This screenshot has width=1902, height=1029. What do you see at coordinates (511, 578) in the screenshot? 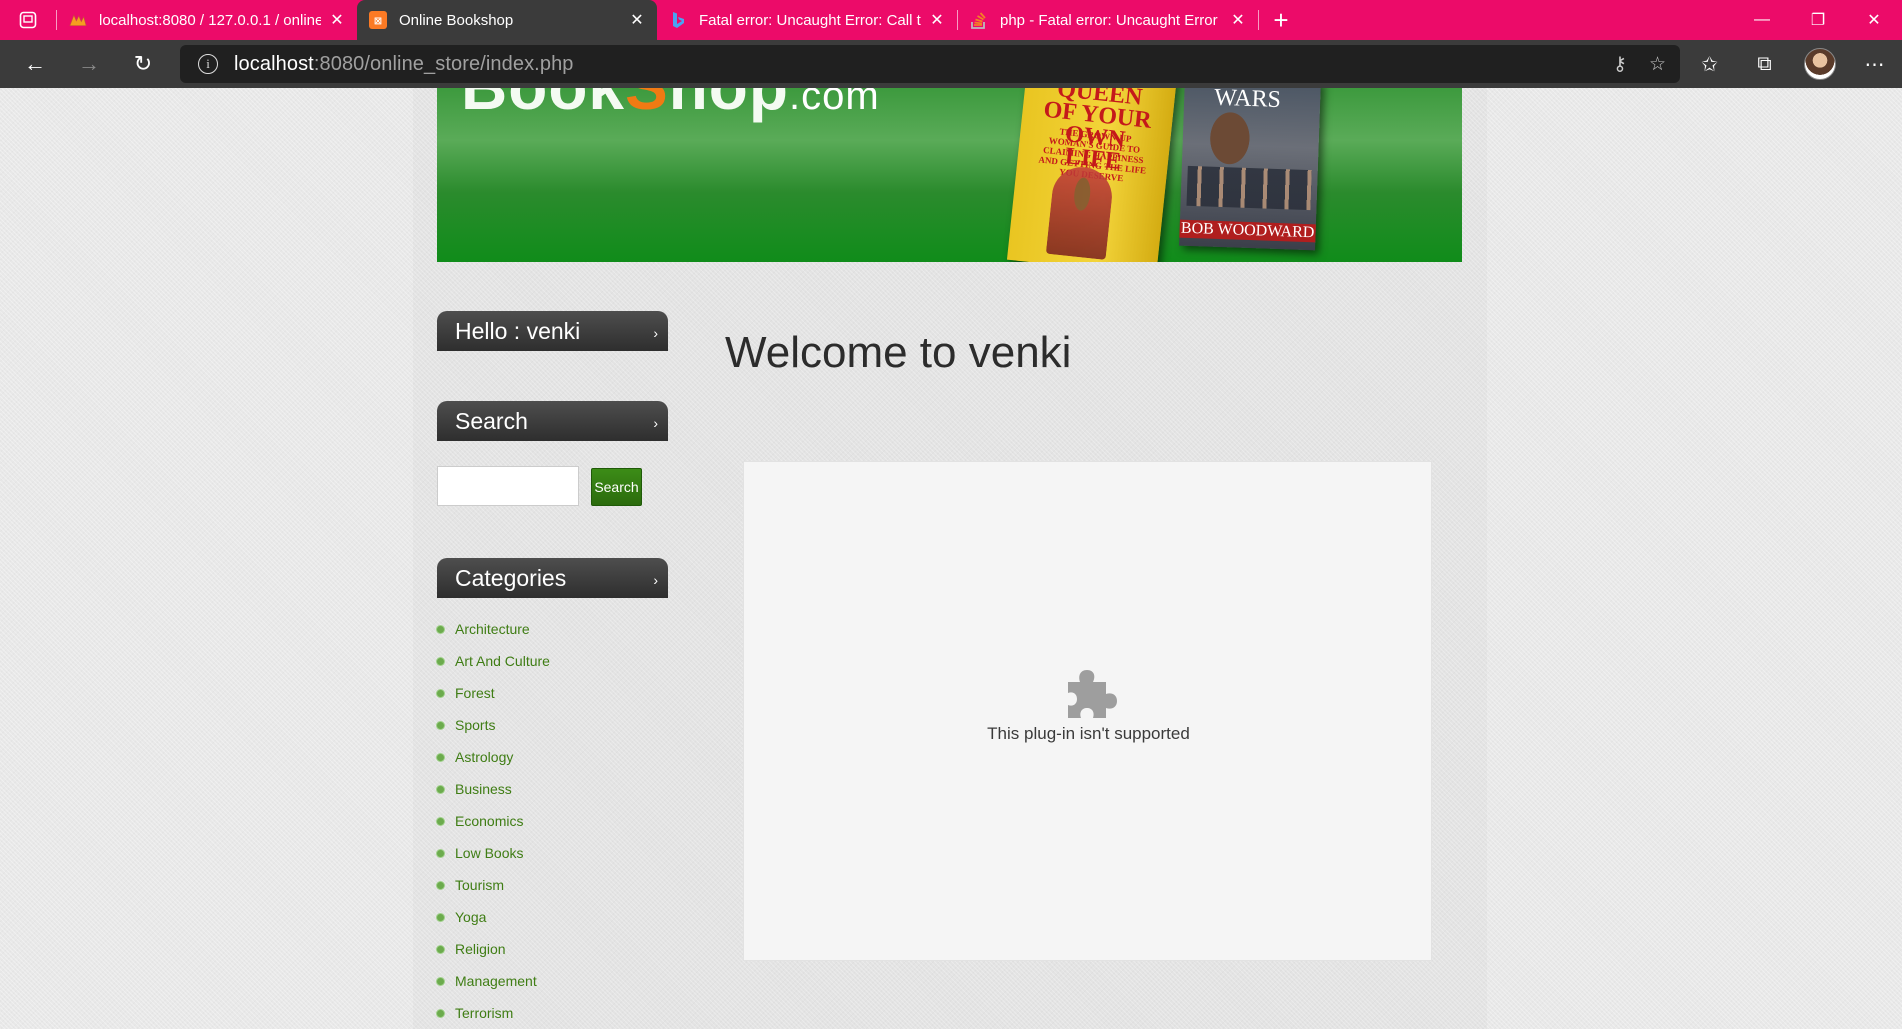
I see `categories-heading: Categories` at bounding box center [511, 578].